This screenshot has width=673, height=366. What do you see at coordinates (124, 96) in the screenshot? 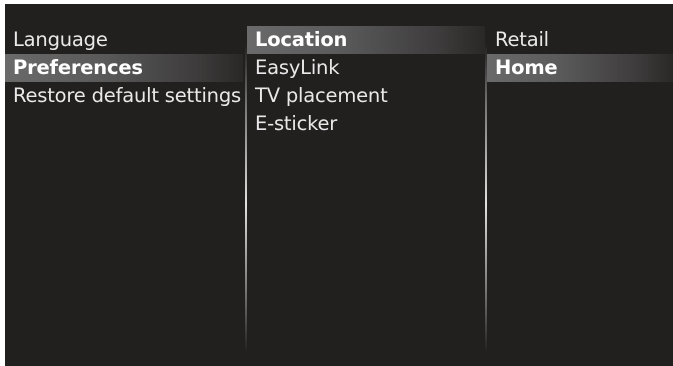
I see `menu-item-restore-default-settings: Restore default settings` at bounding box center [124, 96].